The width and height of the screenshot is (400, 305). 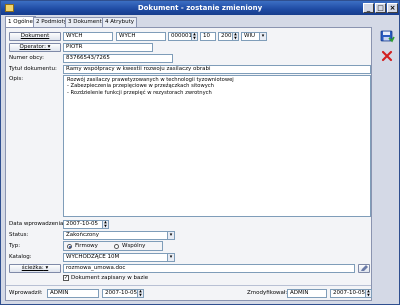 I want to click on window-title: Dokument - zostanie zmieniony, so click(x=200, y=8).